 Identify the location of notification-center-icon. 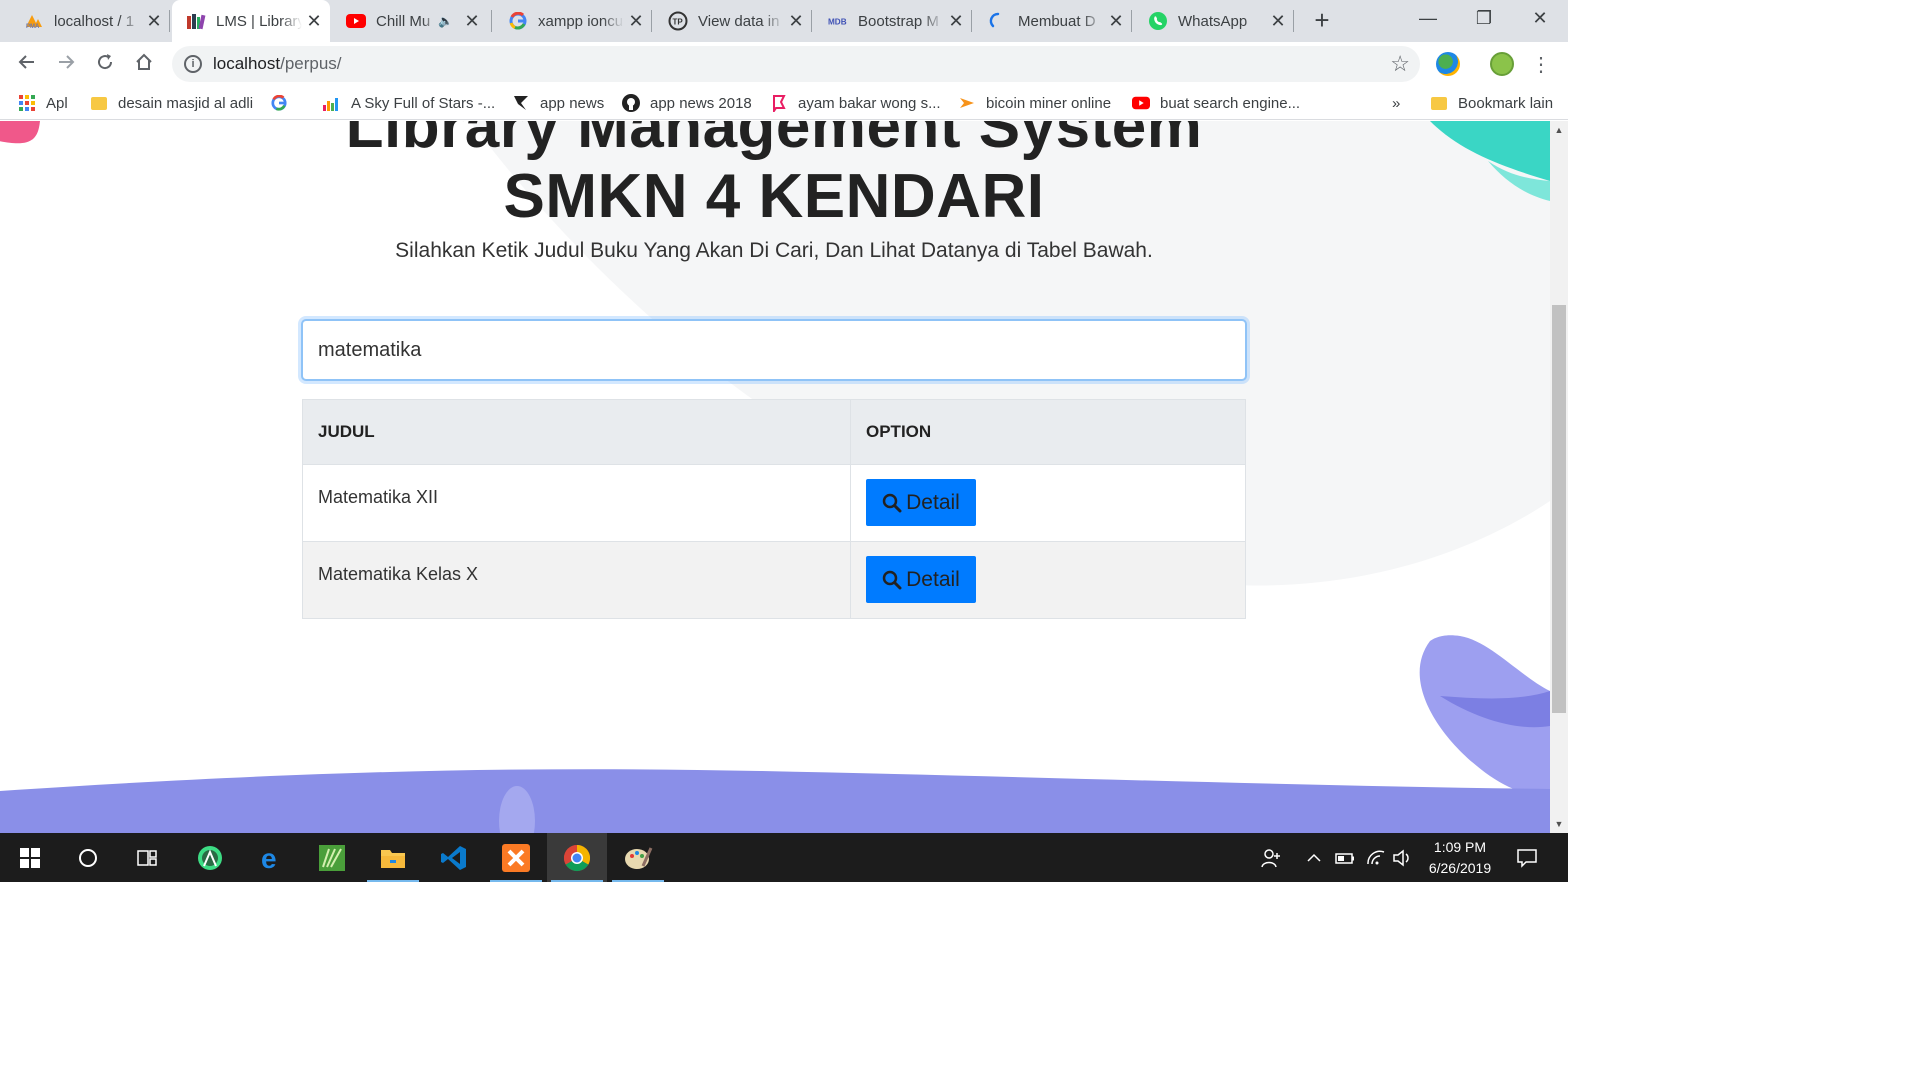
(1527, 857).